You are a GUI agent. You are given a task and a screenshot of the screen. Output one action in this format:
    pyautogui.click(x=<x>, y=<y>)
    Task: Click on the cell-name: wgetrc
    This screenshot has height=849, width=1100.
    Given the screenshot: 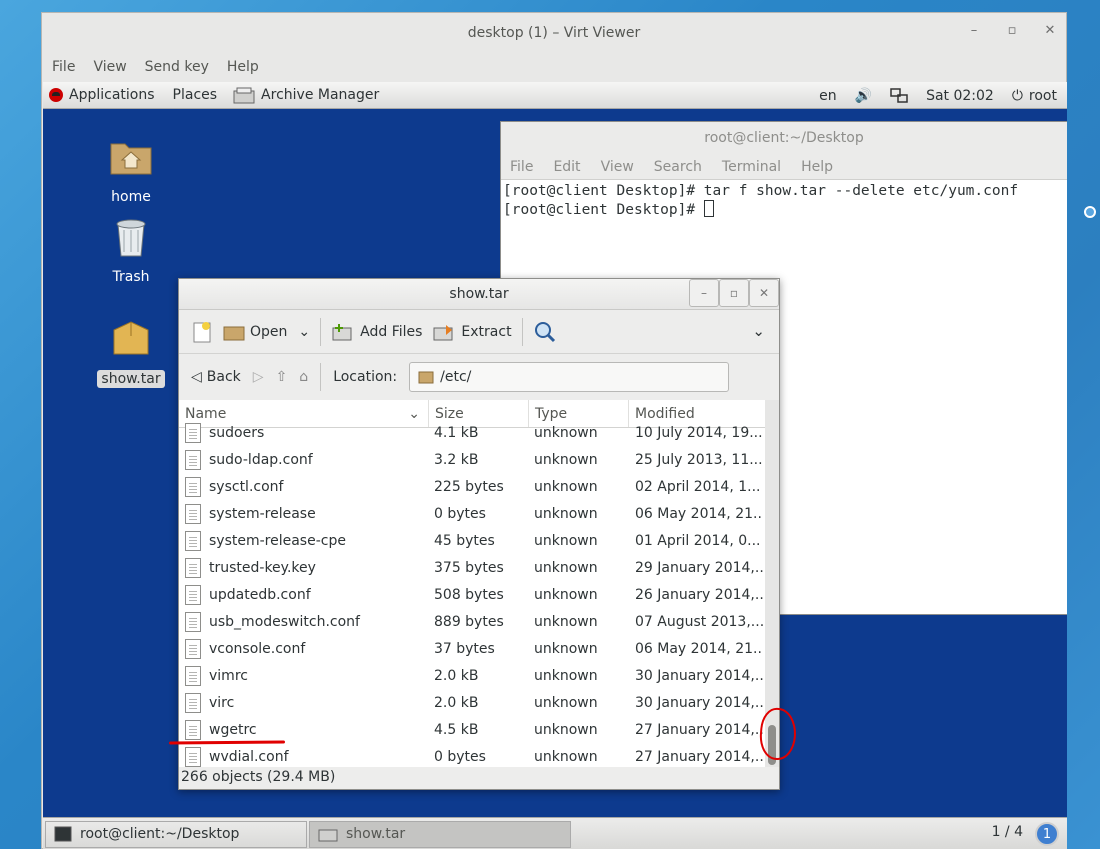 What is the action you would take?
    pyautogui.click(x=304, y=729)
    